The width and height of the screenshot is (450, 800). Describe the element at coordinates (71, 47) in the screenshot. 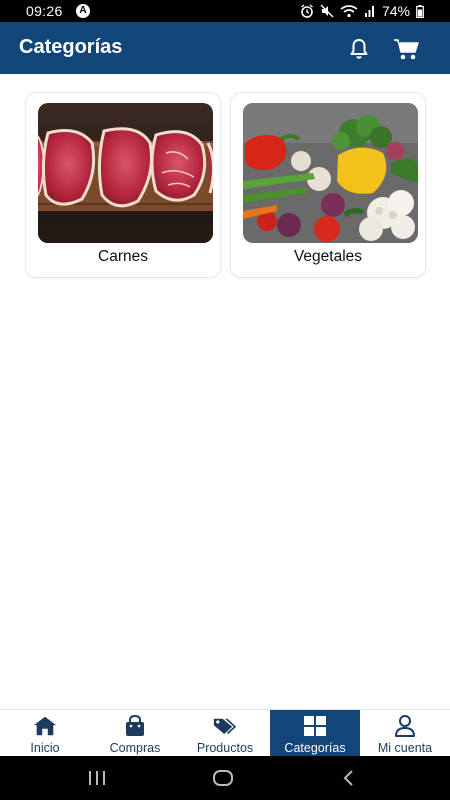

I see `page-title: Categorías` at that location.